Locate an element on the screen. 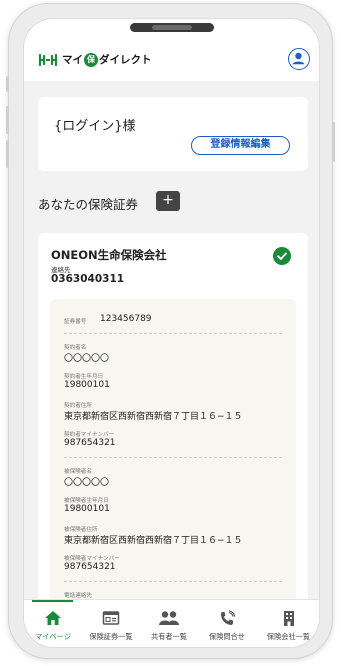 This screenshot has height=666, width=341. policy-list-icon is located at coordinates (111, 618).